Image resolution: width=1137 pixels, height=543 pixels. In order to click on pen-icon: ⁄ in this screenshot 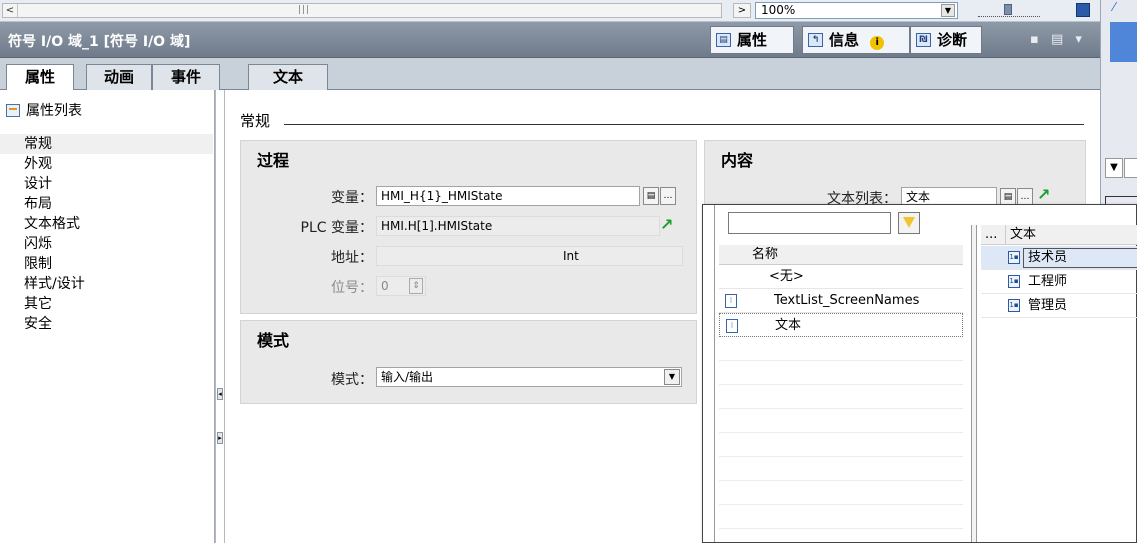, I will do `click(1114, 7)`.